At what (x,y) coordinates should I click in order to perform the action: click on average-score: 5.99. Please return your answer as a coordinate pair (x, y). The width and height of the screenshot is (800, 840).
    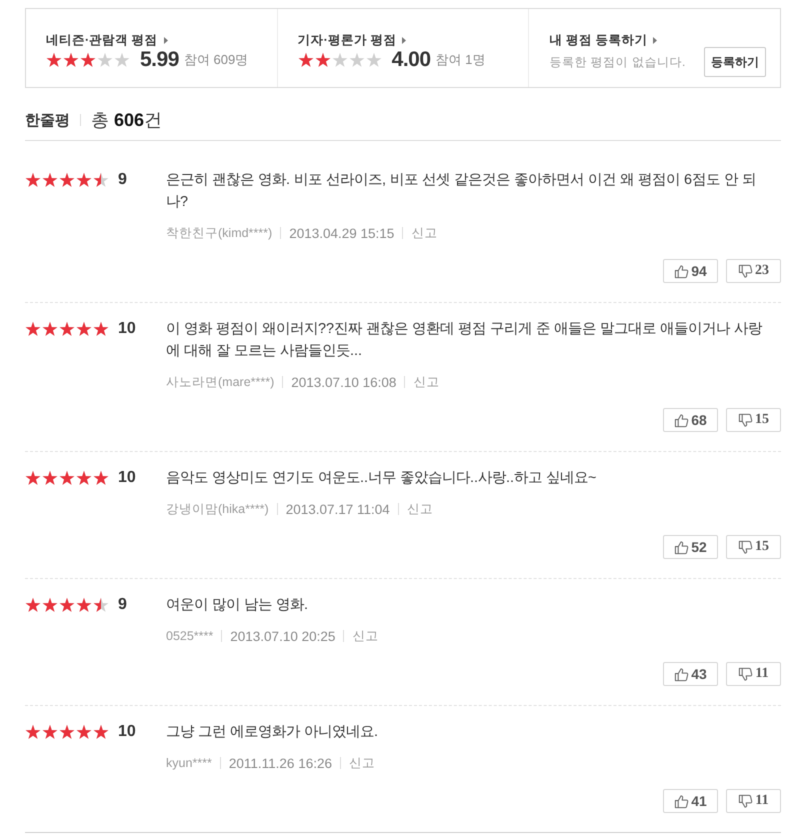
    Looking at the image, I should click on (159, 60).